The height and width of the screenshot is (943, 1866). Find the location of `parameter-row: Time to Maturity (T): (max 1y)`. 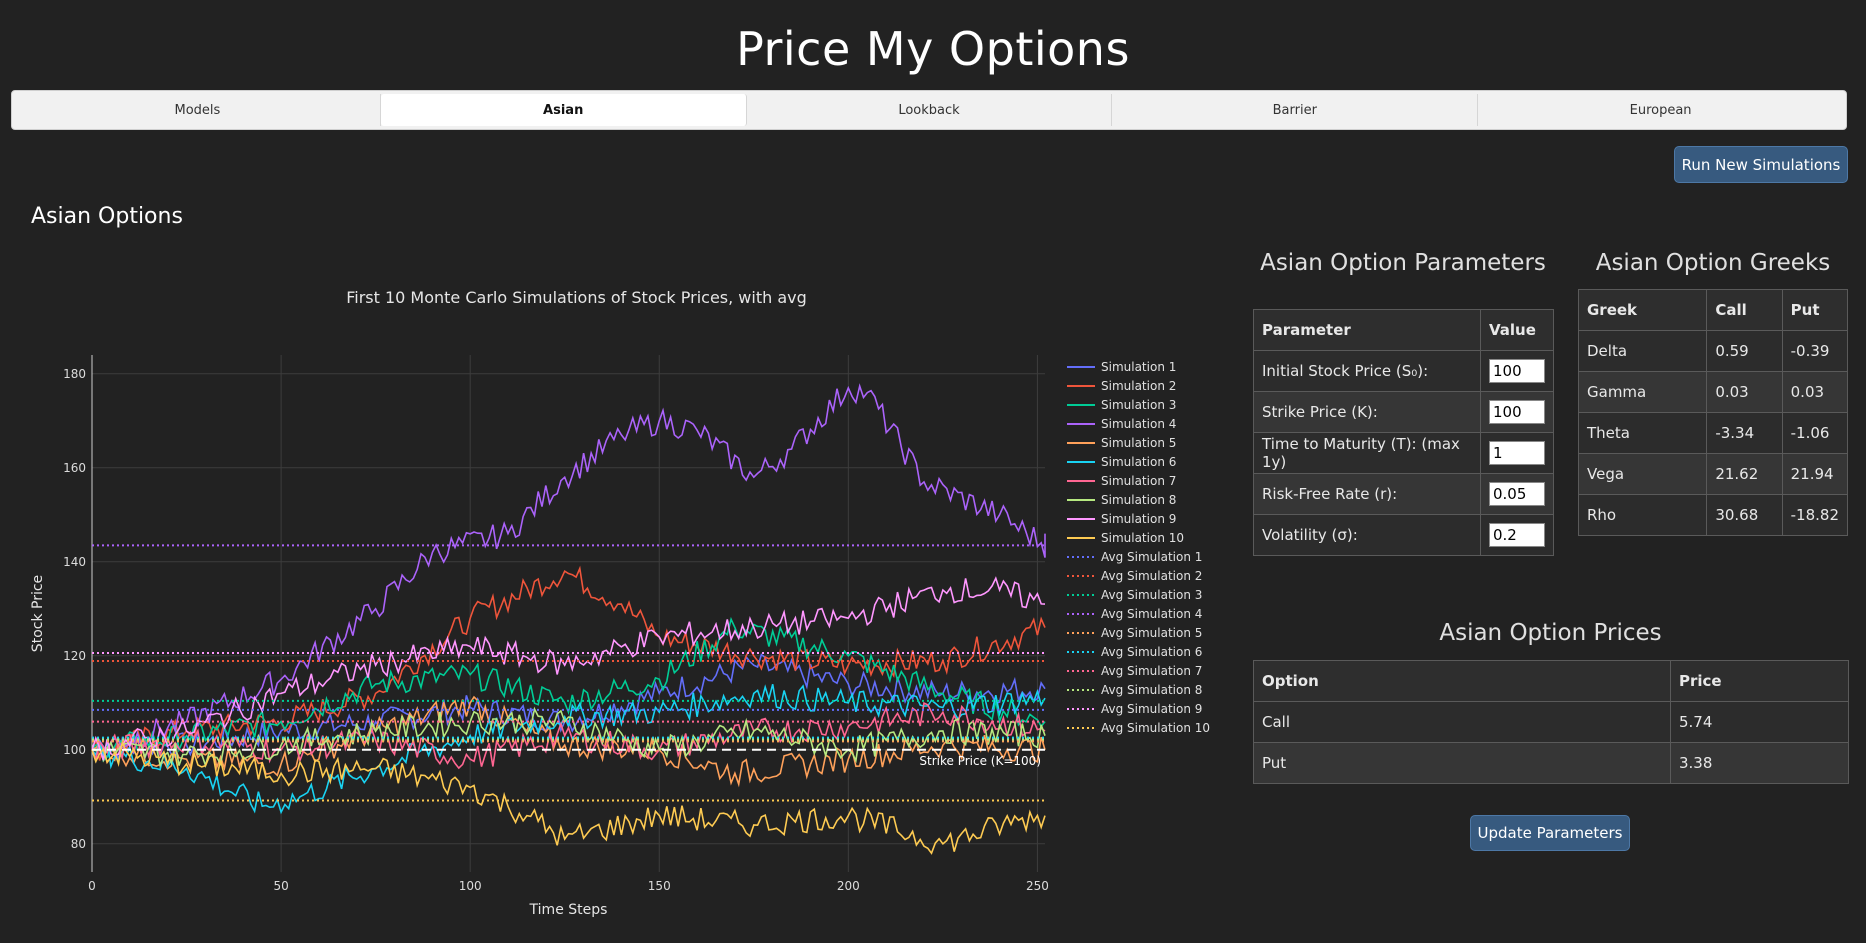

parameter-row: Time to Maturity (T): (max 1y) is located at coordinates (1403, 453).